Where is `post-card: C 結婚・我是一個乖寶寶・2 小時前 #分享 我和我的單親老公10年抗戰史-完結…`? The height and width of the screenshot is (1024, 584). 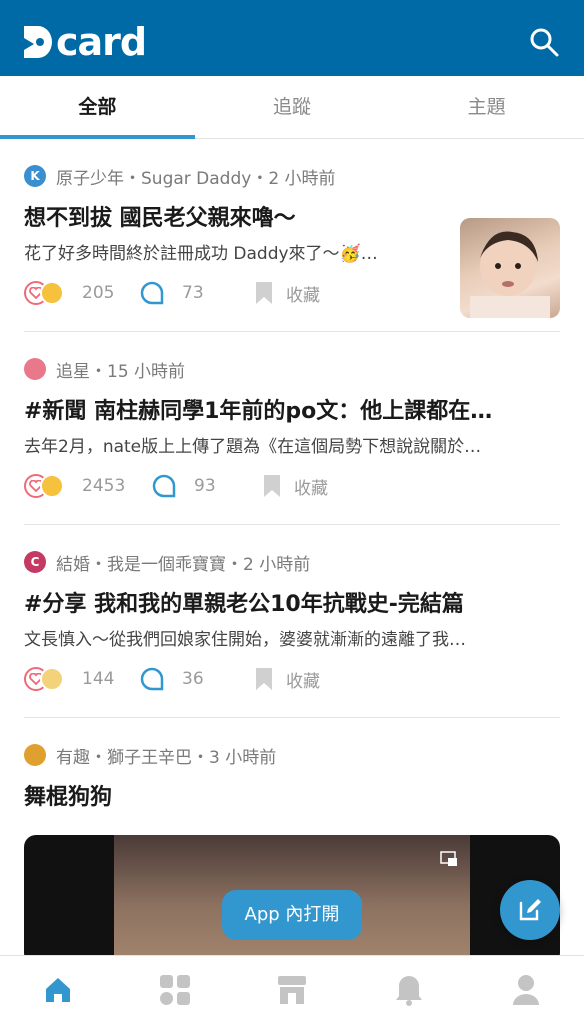 post-card: C 結婚・我是一個乖寶寶・2 小時前 #分享 我和我的單親老公10年抗戰史-完結… is located at coordinates (292, 621).